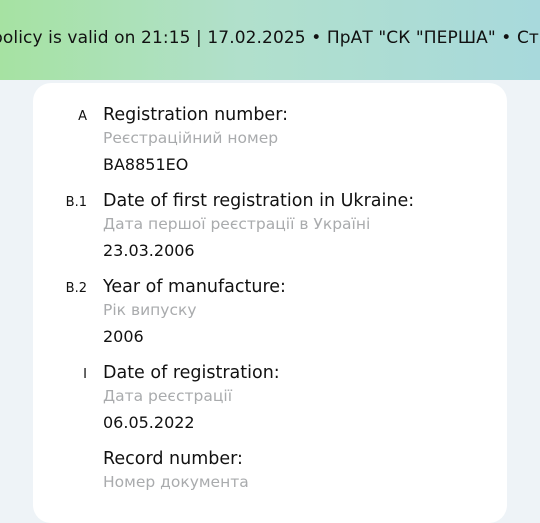 Image resolution: width=540 pixels, height=523 pixels. I want to click on field-sublabel: Номер документа, so click(176, 482).